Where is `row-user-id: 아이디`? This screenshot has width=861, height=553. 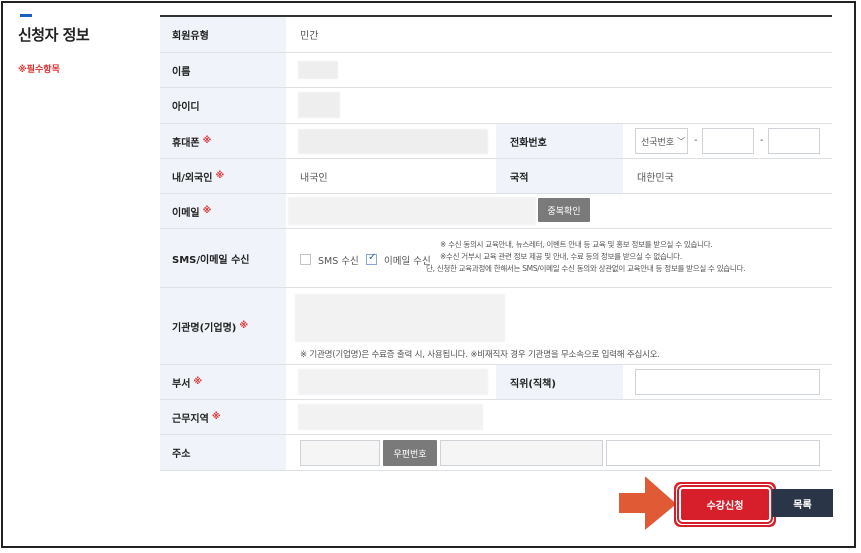 row-user-id: 아이디 is located at coordinates (496, 106).